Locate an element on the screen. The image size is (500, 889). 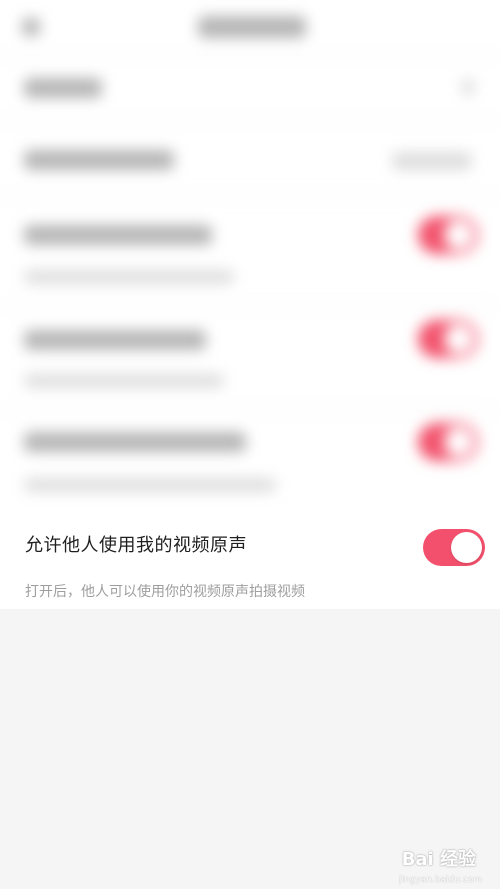
blurred-row-value is located at coordinates (432, 161).